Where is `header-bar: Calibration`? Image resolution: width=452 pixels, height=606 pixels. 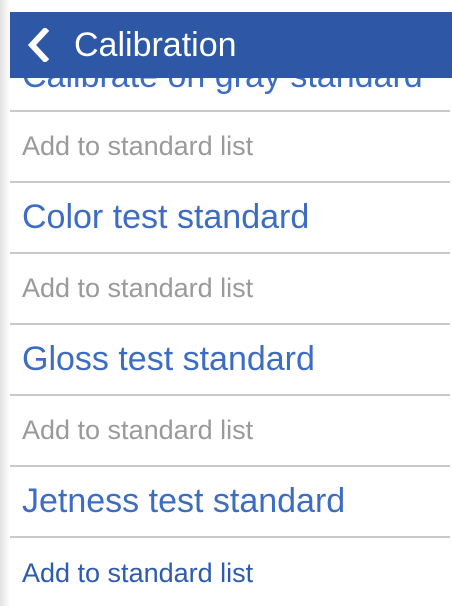 header-bar: Calibration is located at coordinates (231, 45).